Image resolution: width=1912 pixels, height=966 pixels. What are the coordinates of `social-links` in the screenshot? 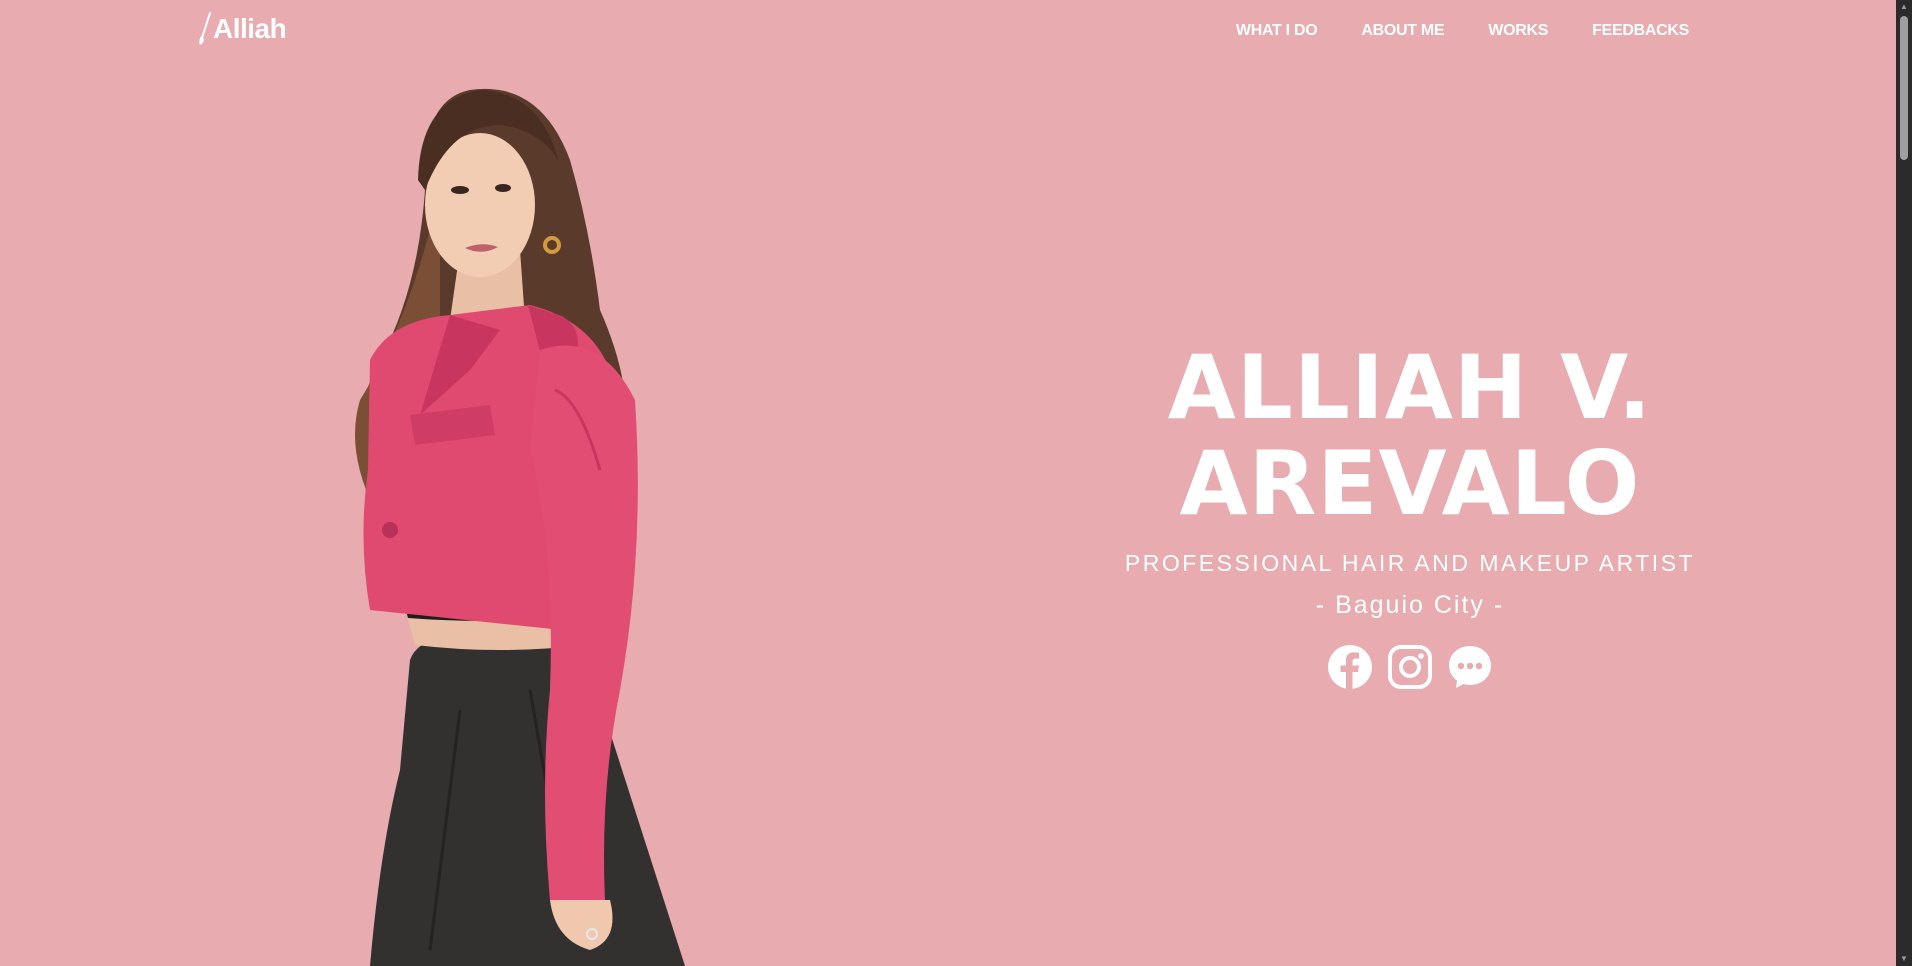 It's located at (1410, 667).